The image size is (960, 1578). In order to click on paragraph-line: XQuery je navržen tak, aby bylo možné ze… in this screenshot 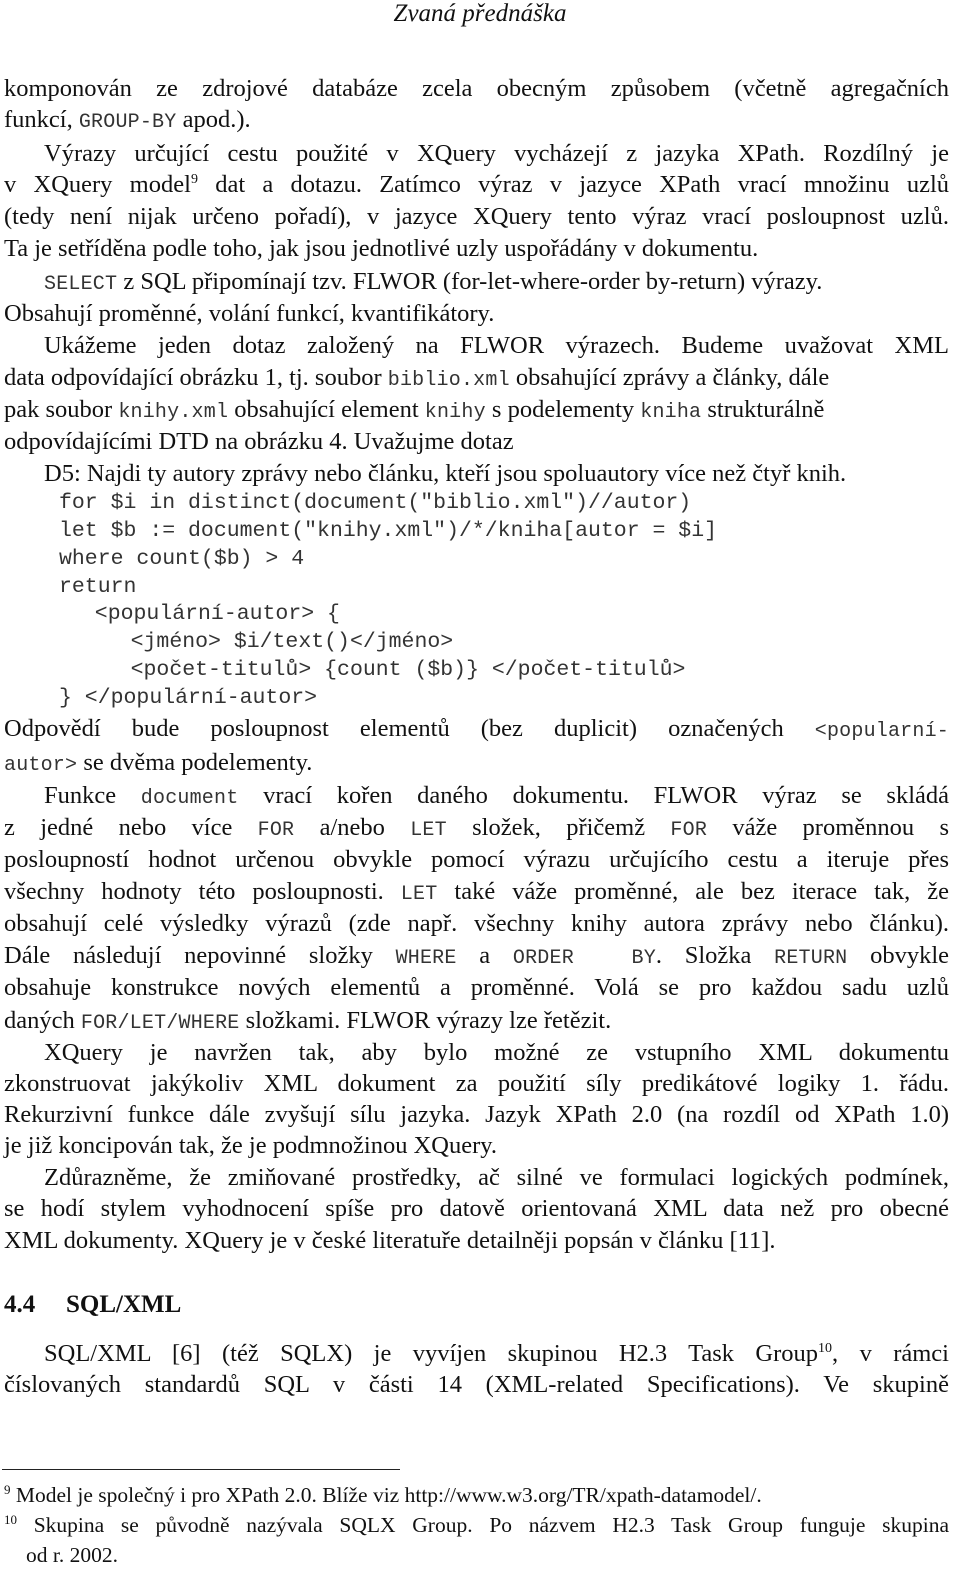, I will do `click(496, 1052)`.